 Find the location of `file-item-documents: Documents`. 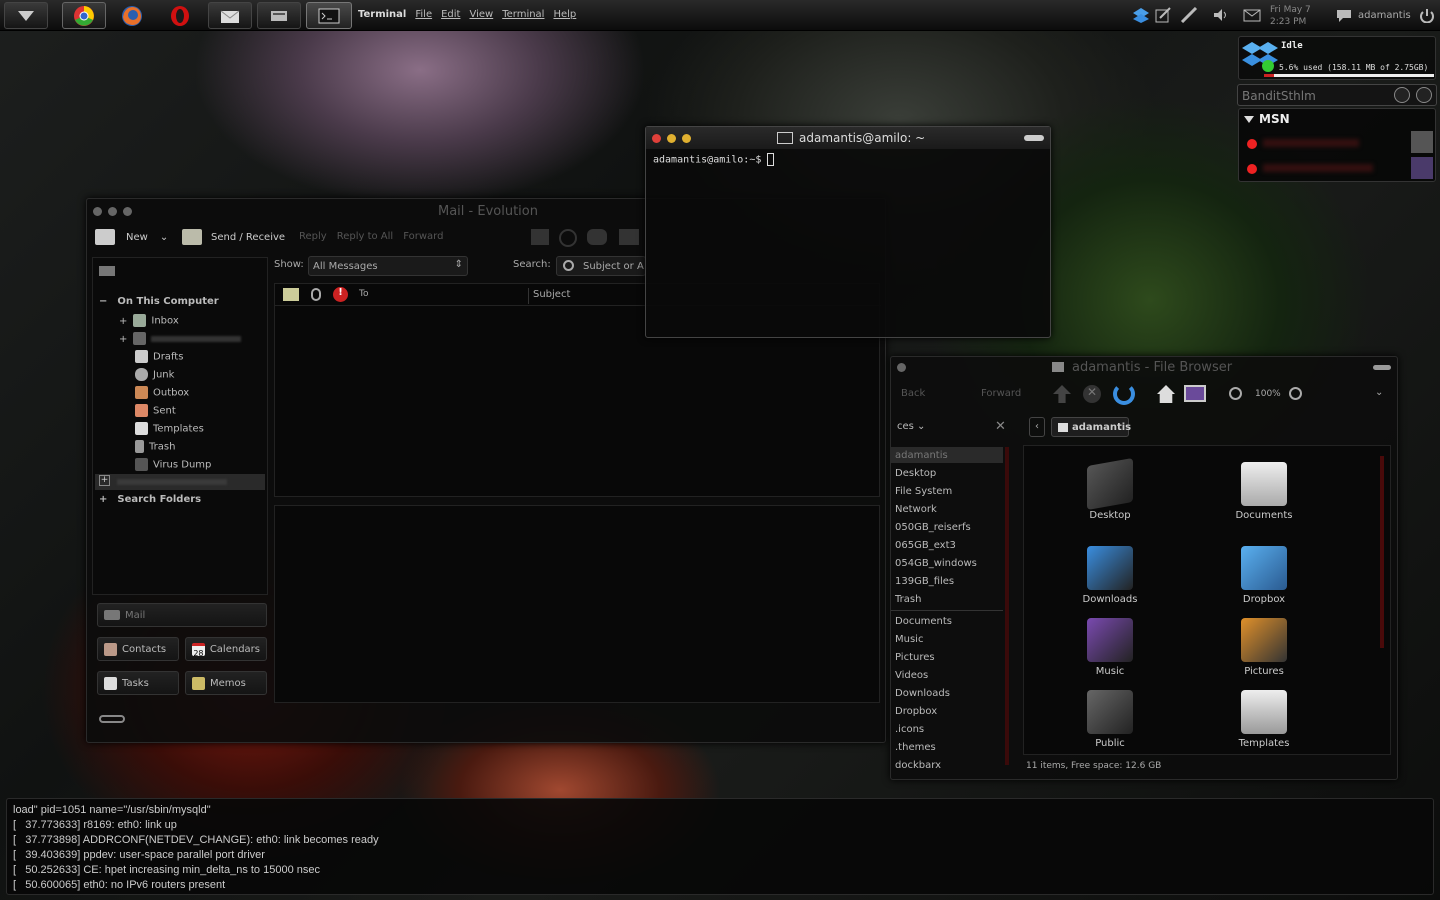

file-item-documents: Documents is located at coordinates (1264, 491).